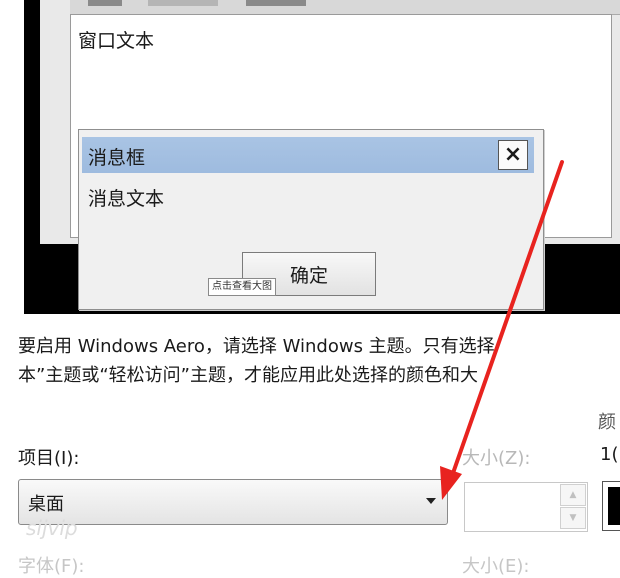  Describe the element at coordinates (607, 422) in the screenshot. I see `color-label: 颜` at that location.